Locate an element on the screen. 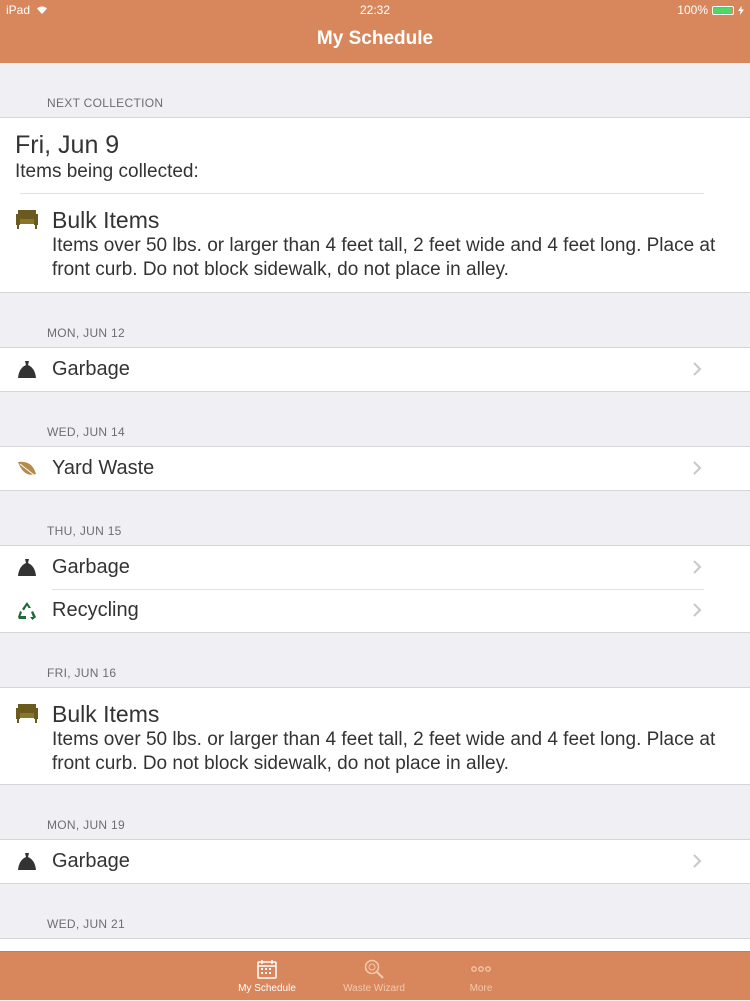  tab-my-schedule: My Schedule is located at coordinates (267, 976).